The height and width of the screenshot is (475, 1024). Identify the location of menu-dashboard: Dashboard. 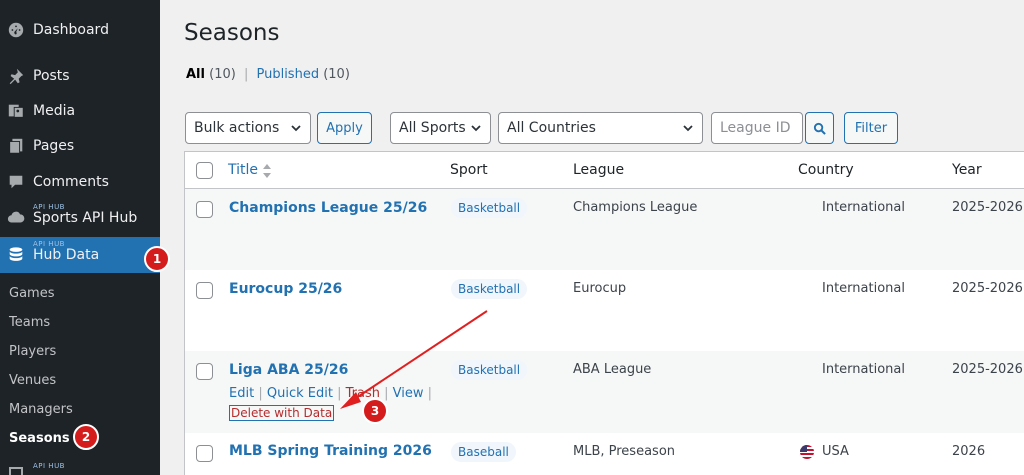
(80, 30).